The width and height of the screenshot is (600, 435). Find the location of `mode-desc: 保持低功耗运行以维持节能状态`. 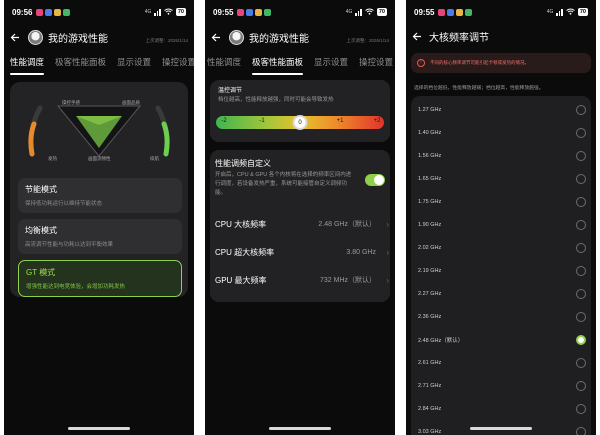

mode-desc: 保持低功耗运行以维持节能状态 is located at coordinates (64, 204).